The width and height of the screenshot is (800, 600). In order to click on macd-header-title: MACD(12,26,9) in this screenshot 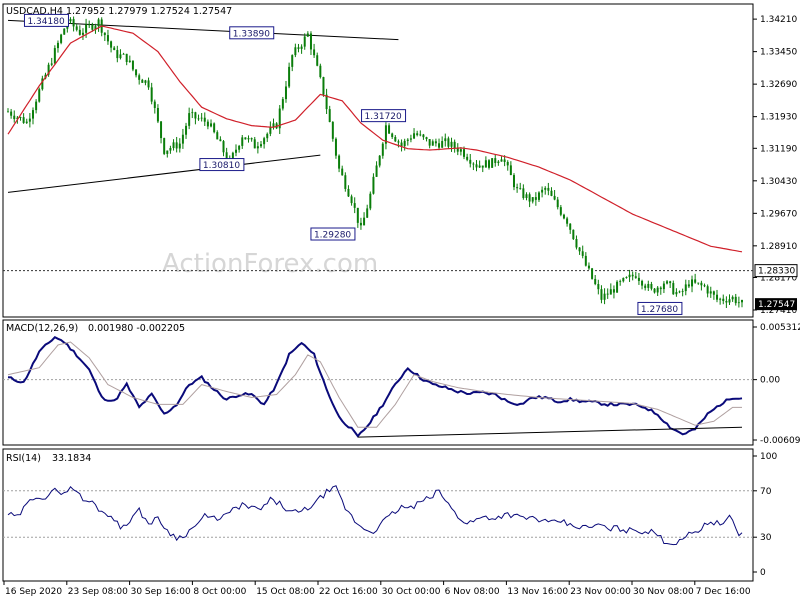, I will do `click(42, 328)`.